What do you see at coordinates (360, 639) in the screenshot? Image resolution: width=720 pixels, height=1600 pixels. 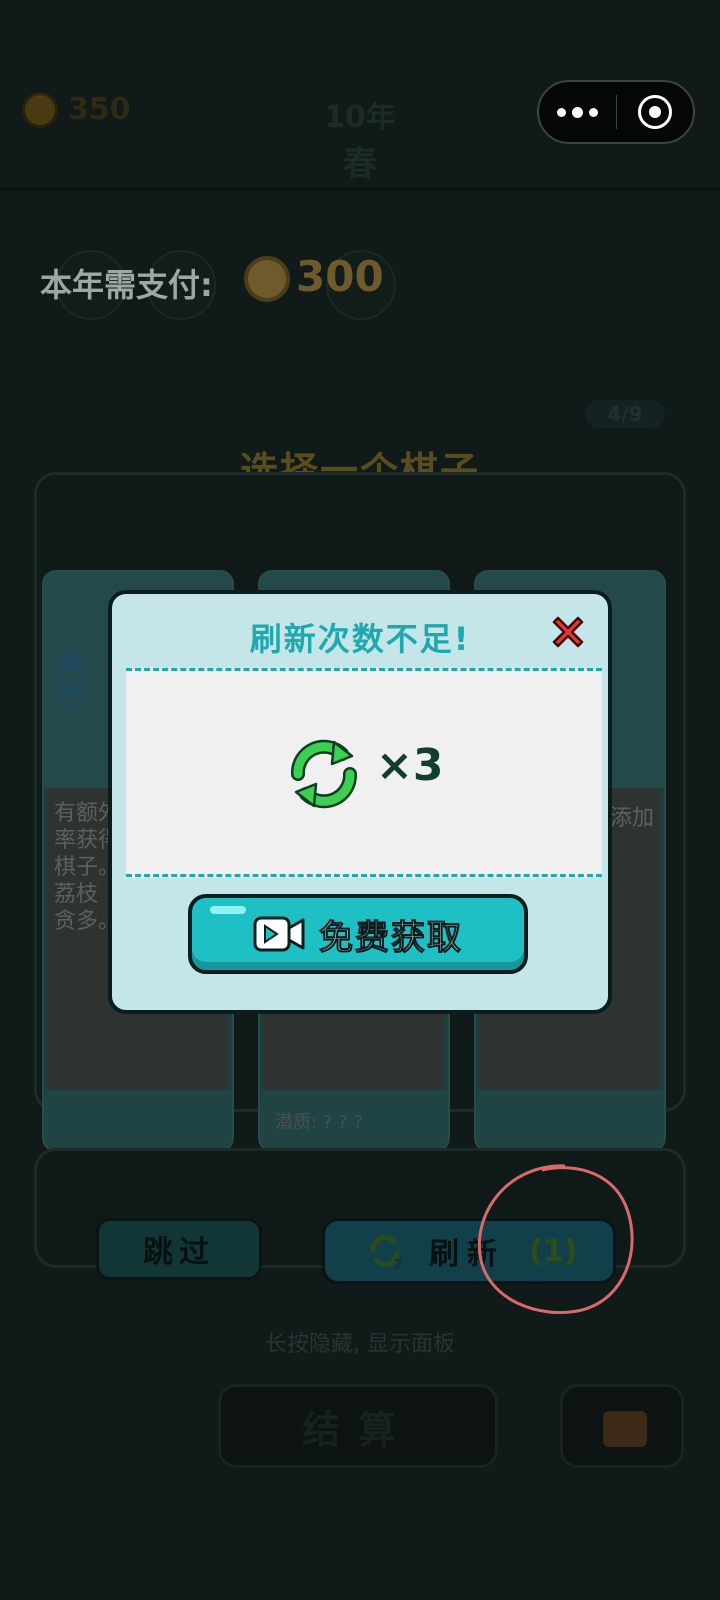 I see `modal-title: 刷新次数不足!` at bounding box center [360, 639].